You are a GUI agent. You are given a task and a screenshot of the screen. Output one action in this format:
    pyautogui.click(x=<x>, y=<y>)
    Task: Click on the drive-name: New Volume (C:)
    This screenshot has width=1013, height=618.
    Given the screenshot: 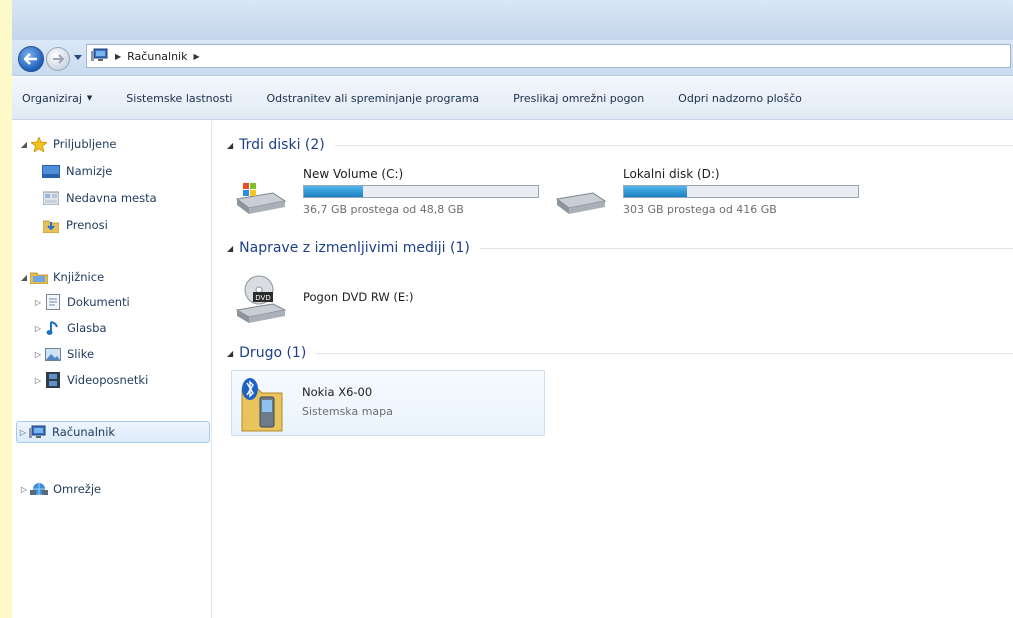 What is the action you would take?
    pyautogui.click(x=353, y=174)
    